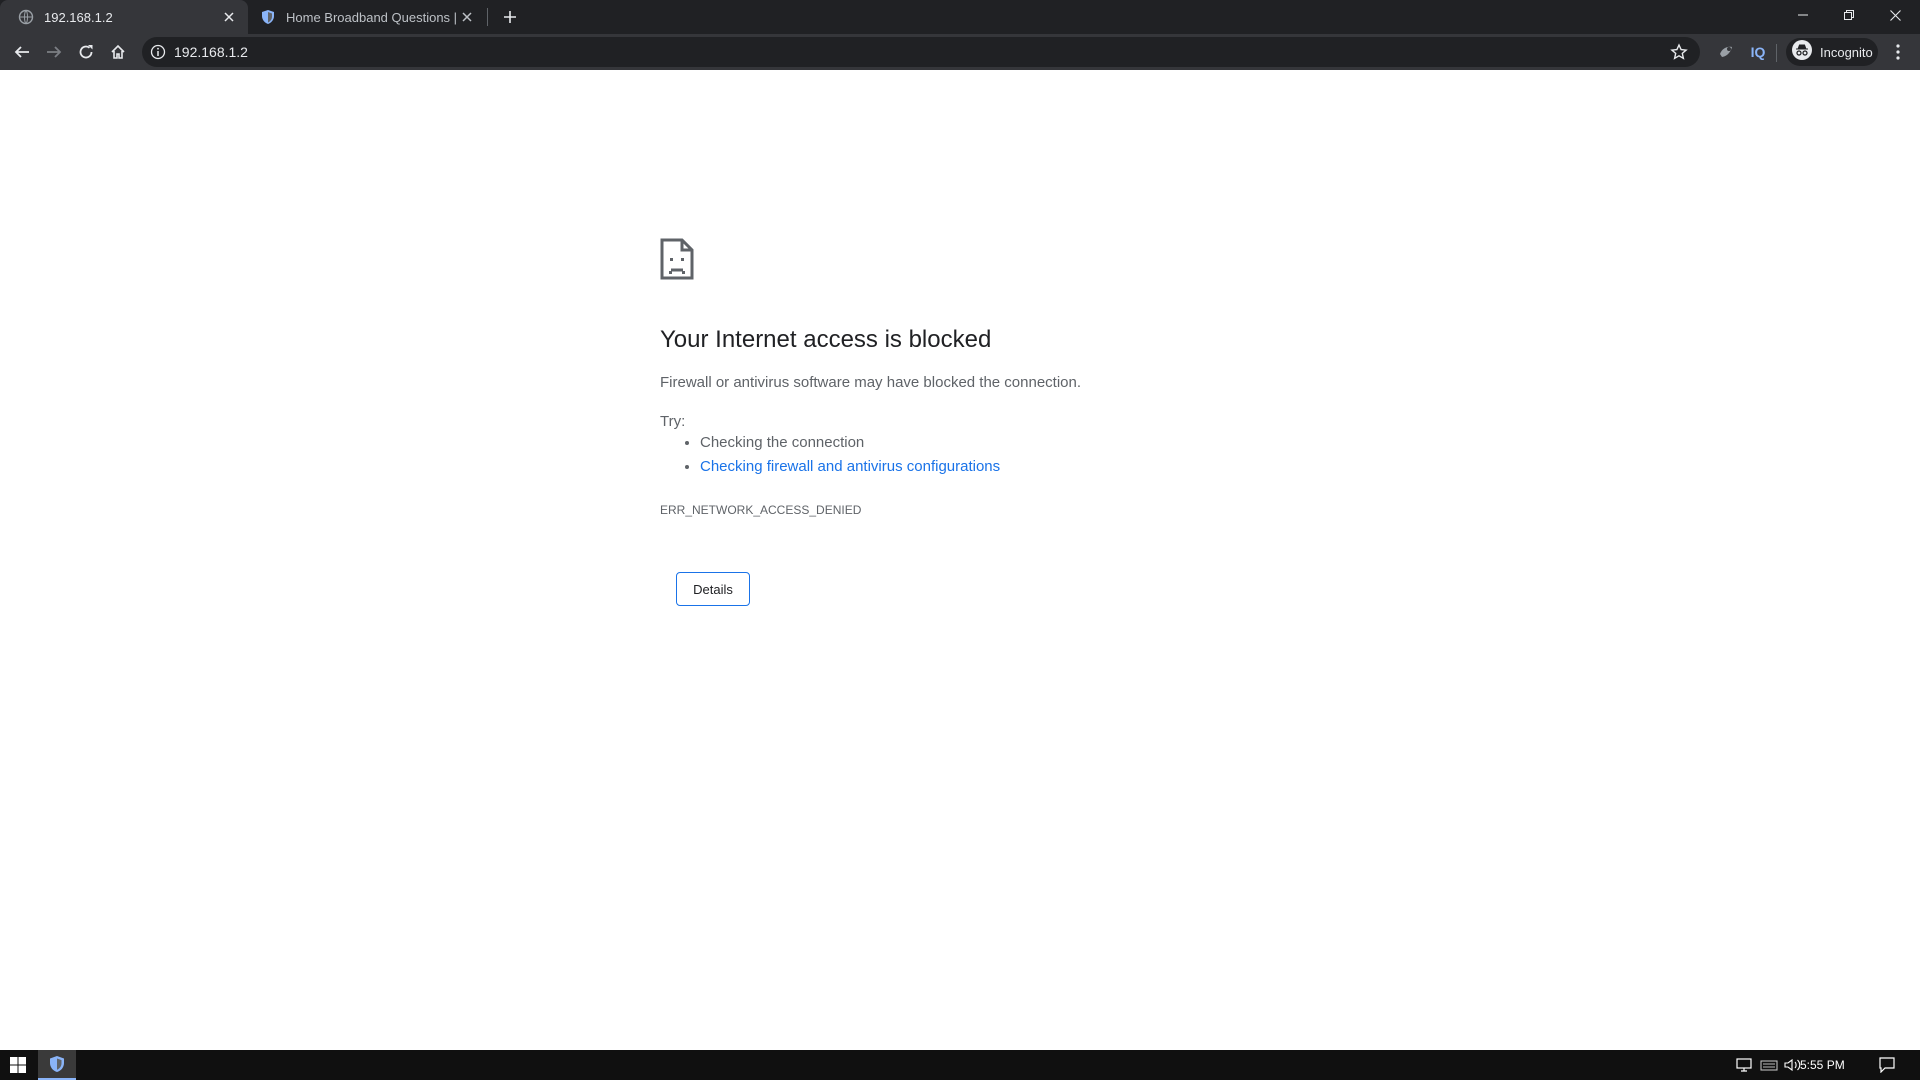 The height and width of the screenshot is (1080, 1920). Describe the element at coordinates (1758, 52) in the screenshot. I see `iq-extension-button: IQ` at that location.